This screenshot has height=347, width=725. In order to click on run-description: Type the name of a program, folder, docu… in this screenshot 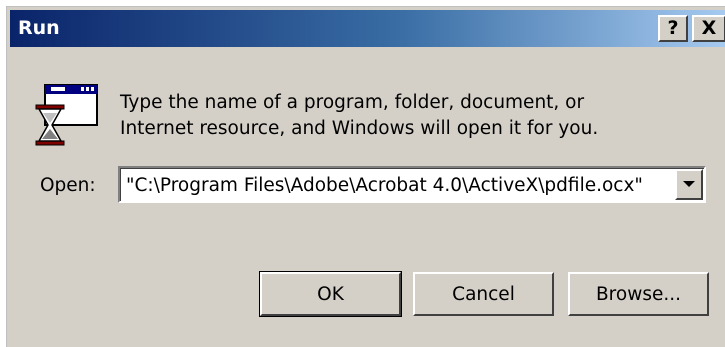, I will do `click(359, 116)`.